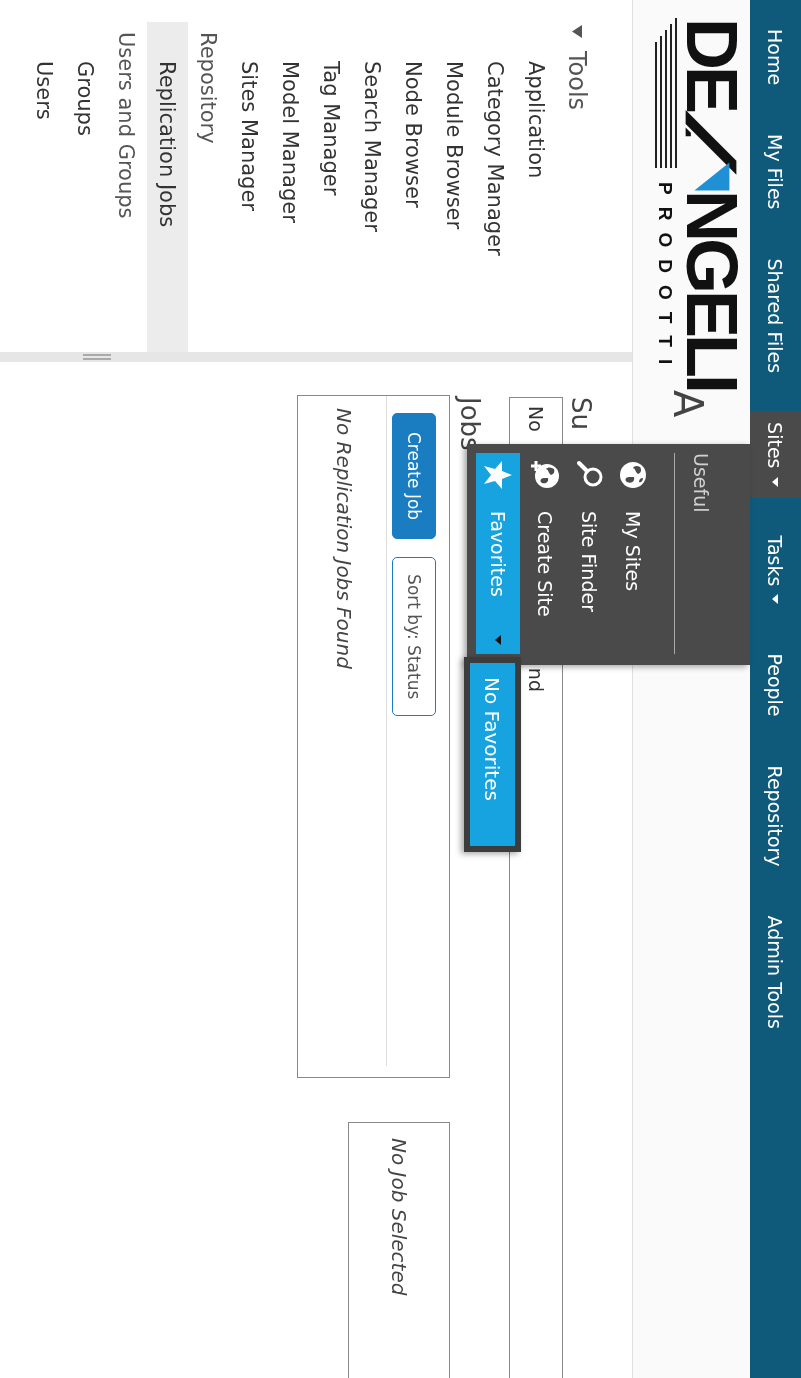 This screenshot has height=1378, width=801. I want to click on splitter-bar, so click(316, 357).